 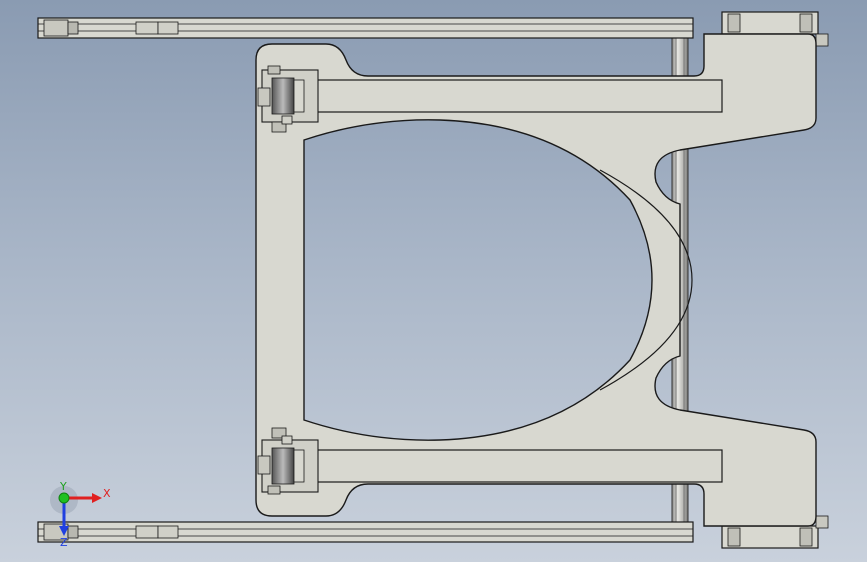 I want to click on reference-triad: X Y Z, so click(x=80, y=514).